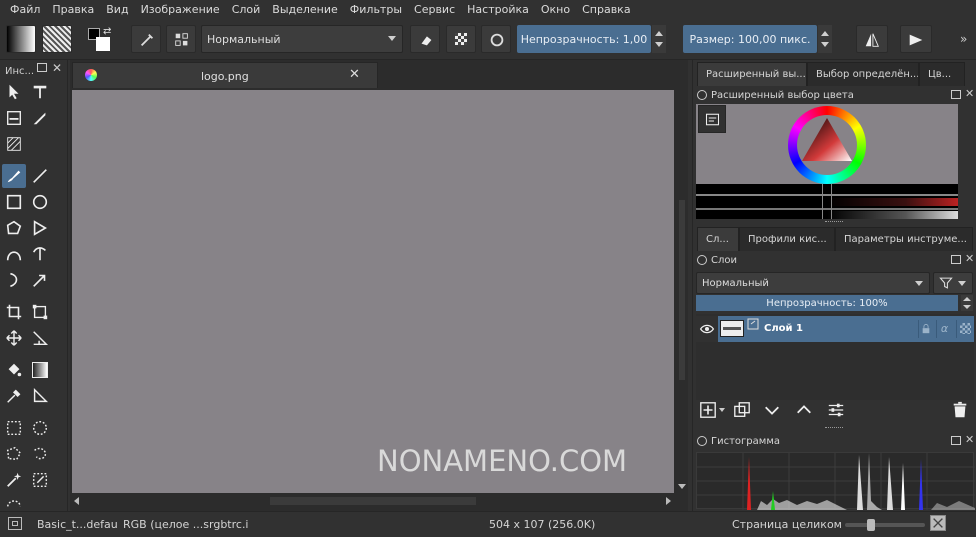 The height and width of the screenshot is (537, 976). What do you see at coordinates (967, 303) in the screenshot?
I see `layer-opacity-spinner` at bounding box center [967, 303].